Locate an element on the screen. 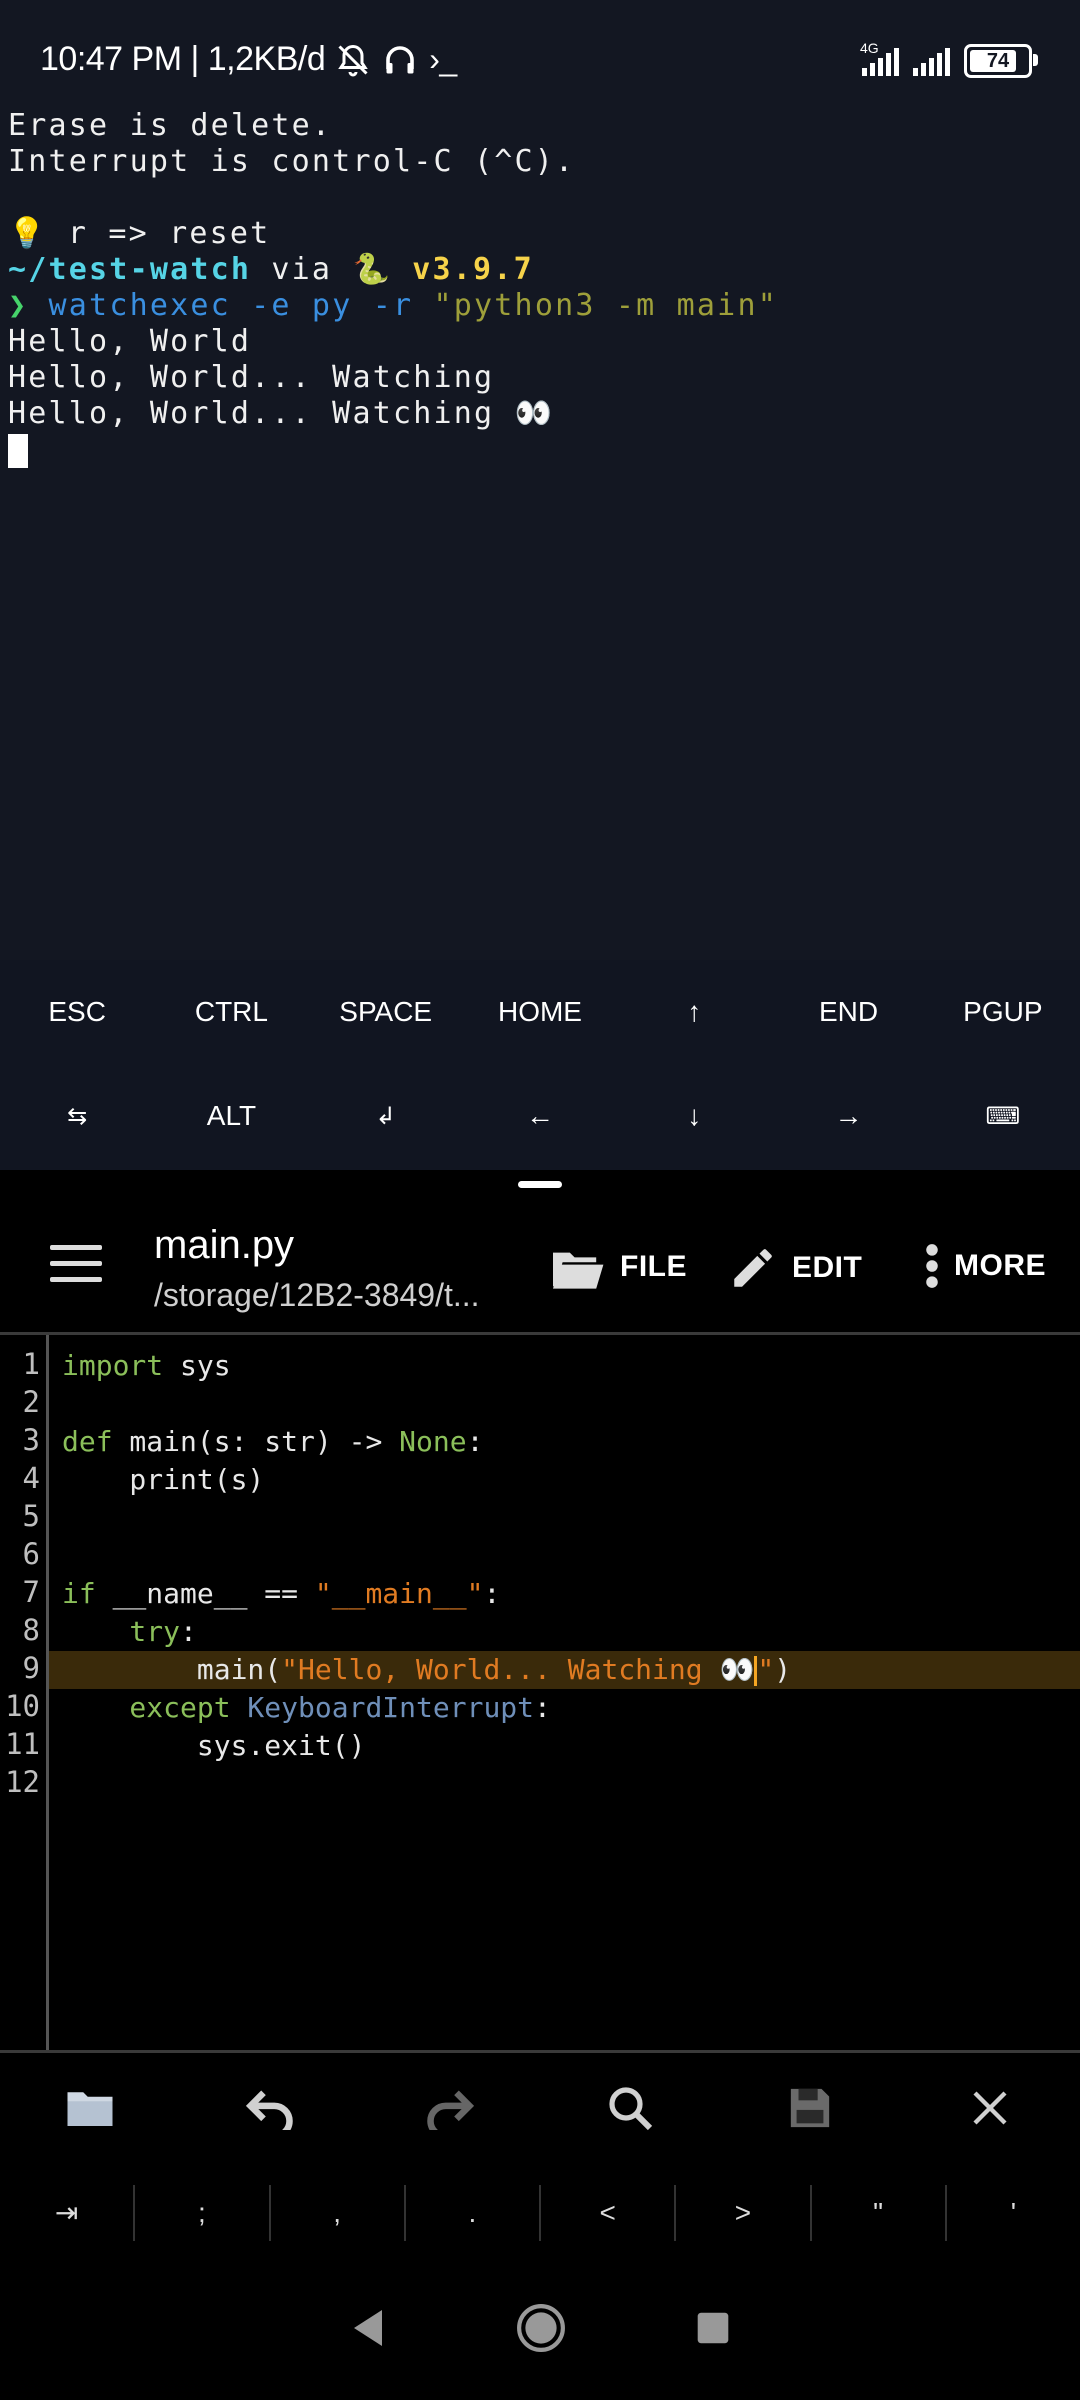 This screenshot has width=1080, height=2400. battery-icon: 74 is located at coordinates (1001, 61).